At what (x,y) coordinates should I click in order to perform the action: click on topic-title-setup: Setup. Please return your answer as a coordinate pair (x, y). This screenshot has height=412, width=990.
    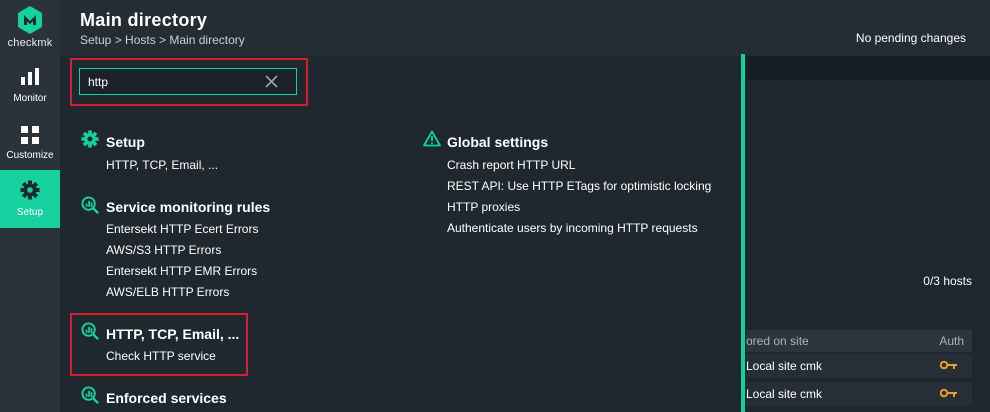
    Looking at the image, I should click on (125, 142).